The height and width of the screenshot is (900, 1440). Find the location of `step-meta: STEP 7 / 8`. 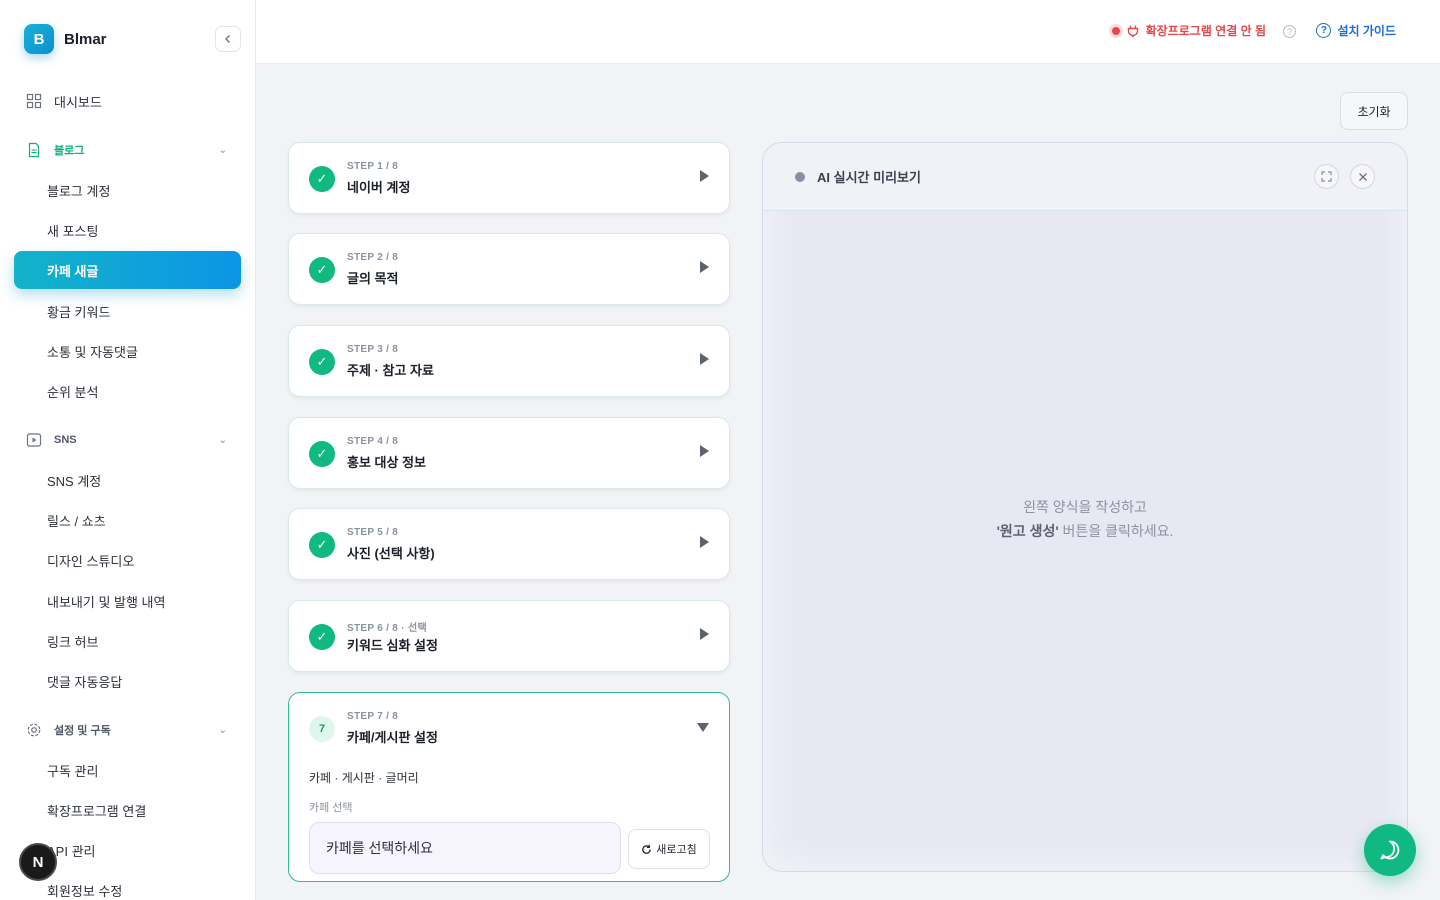

step-meta: STEP 7 / 8 is located at coordinates (373, 716).